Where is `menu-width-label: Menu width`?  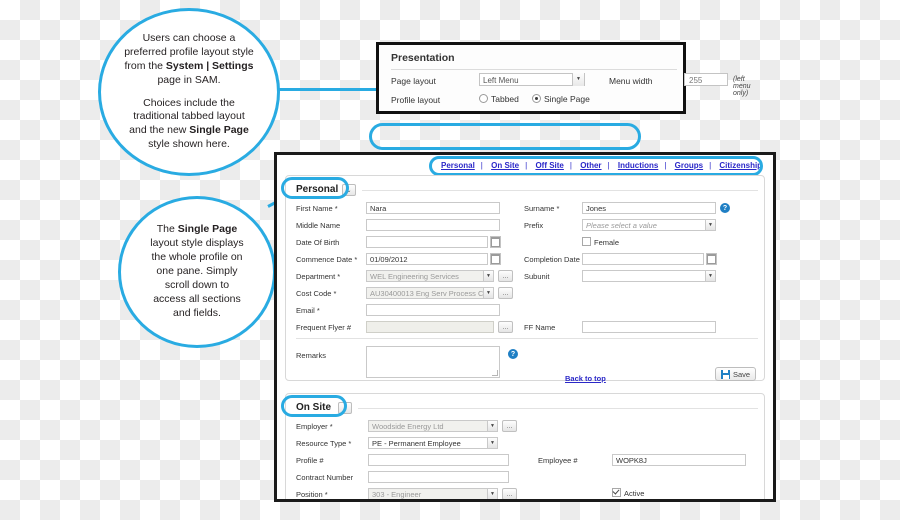 menu-width-label: Menu width is located at coordinates (631, 81).